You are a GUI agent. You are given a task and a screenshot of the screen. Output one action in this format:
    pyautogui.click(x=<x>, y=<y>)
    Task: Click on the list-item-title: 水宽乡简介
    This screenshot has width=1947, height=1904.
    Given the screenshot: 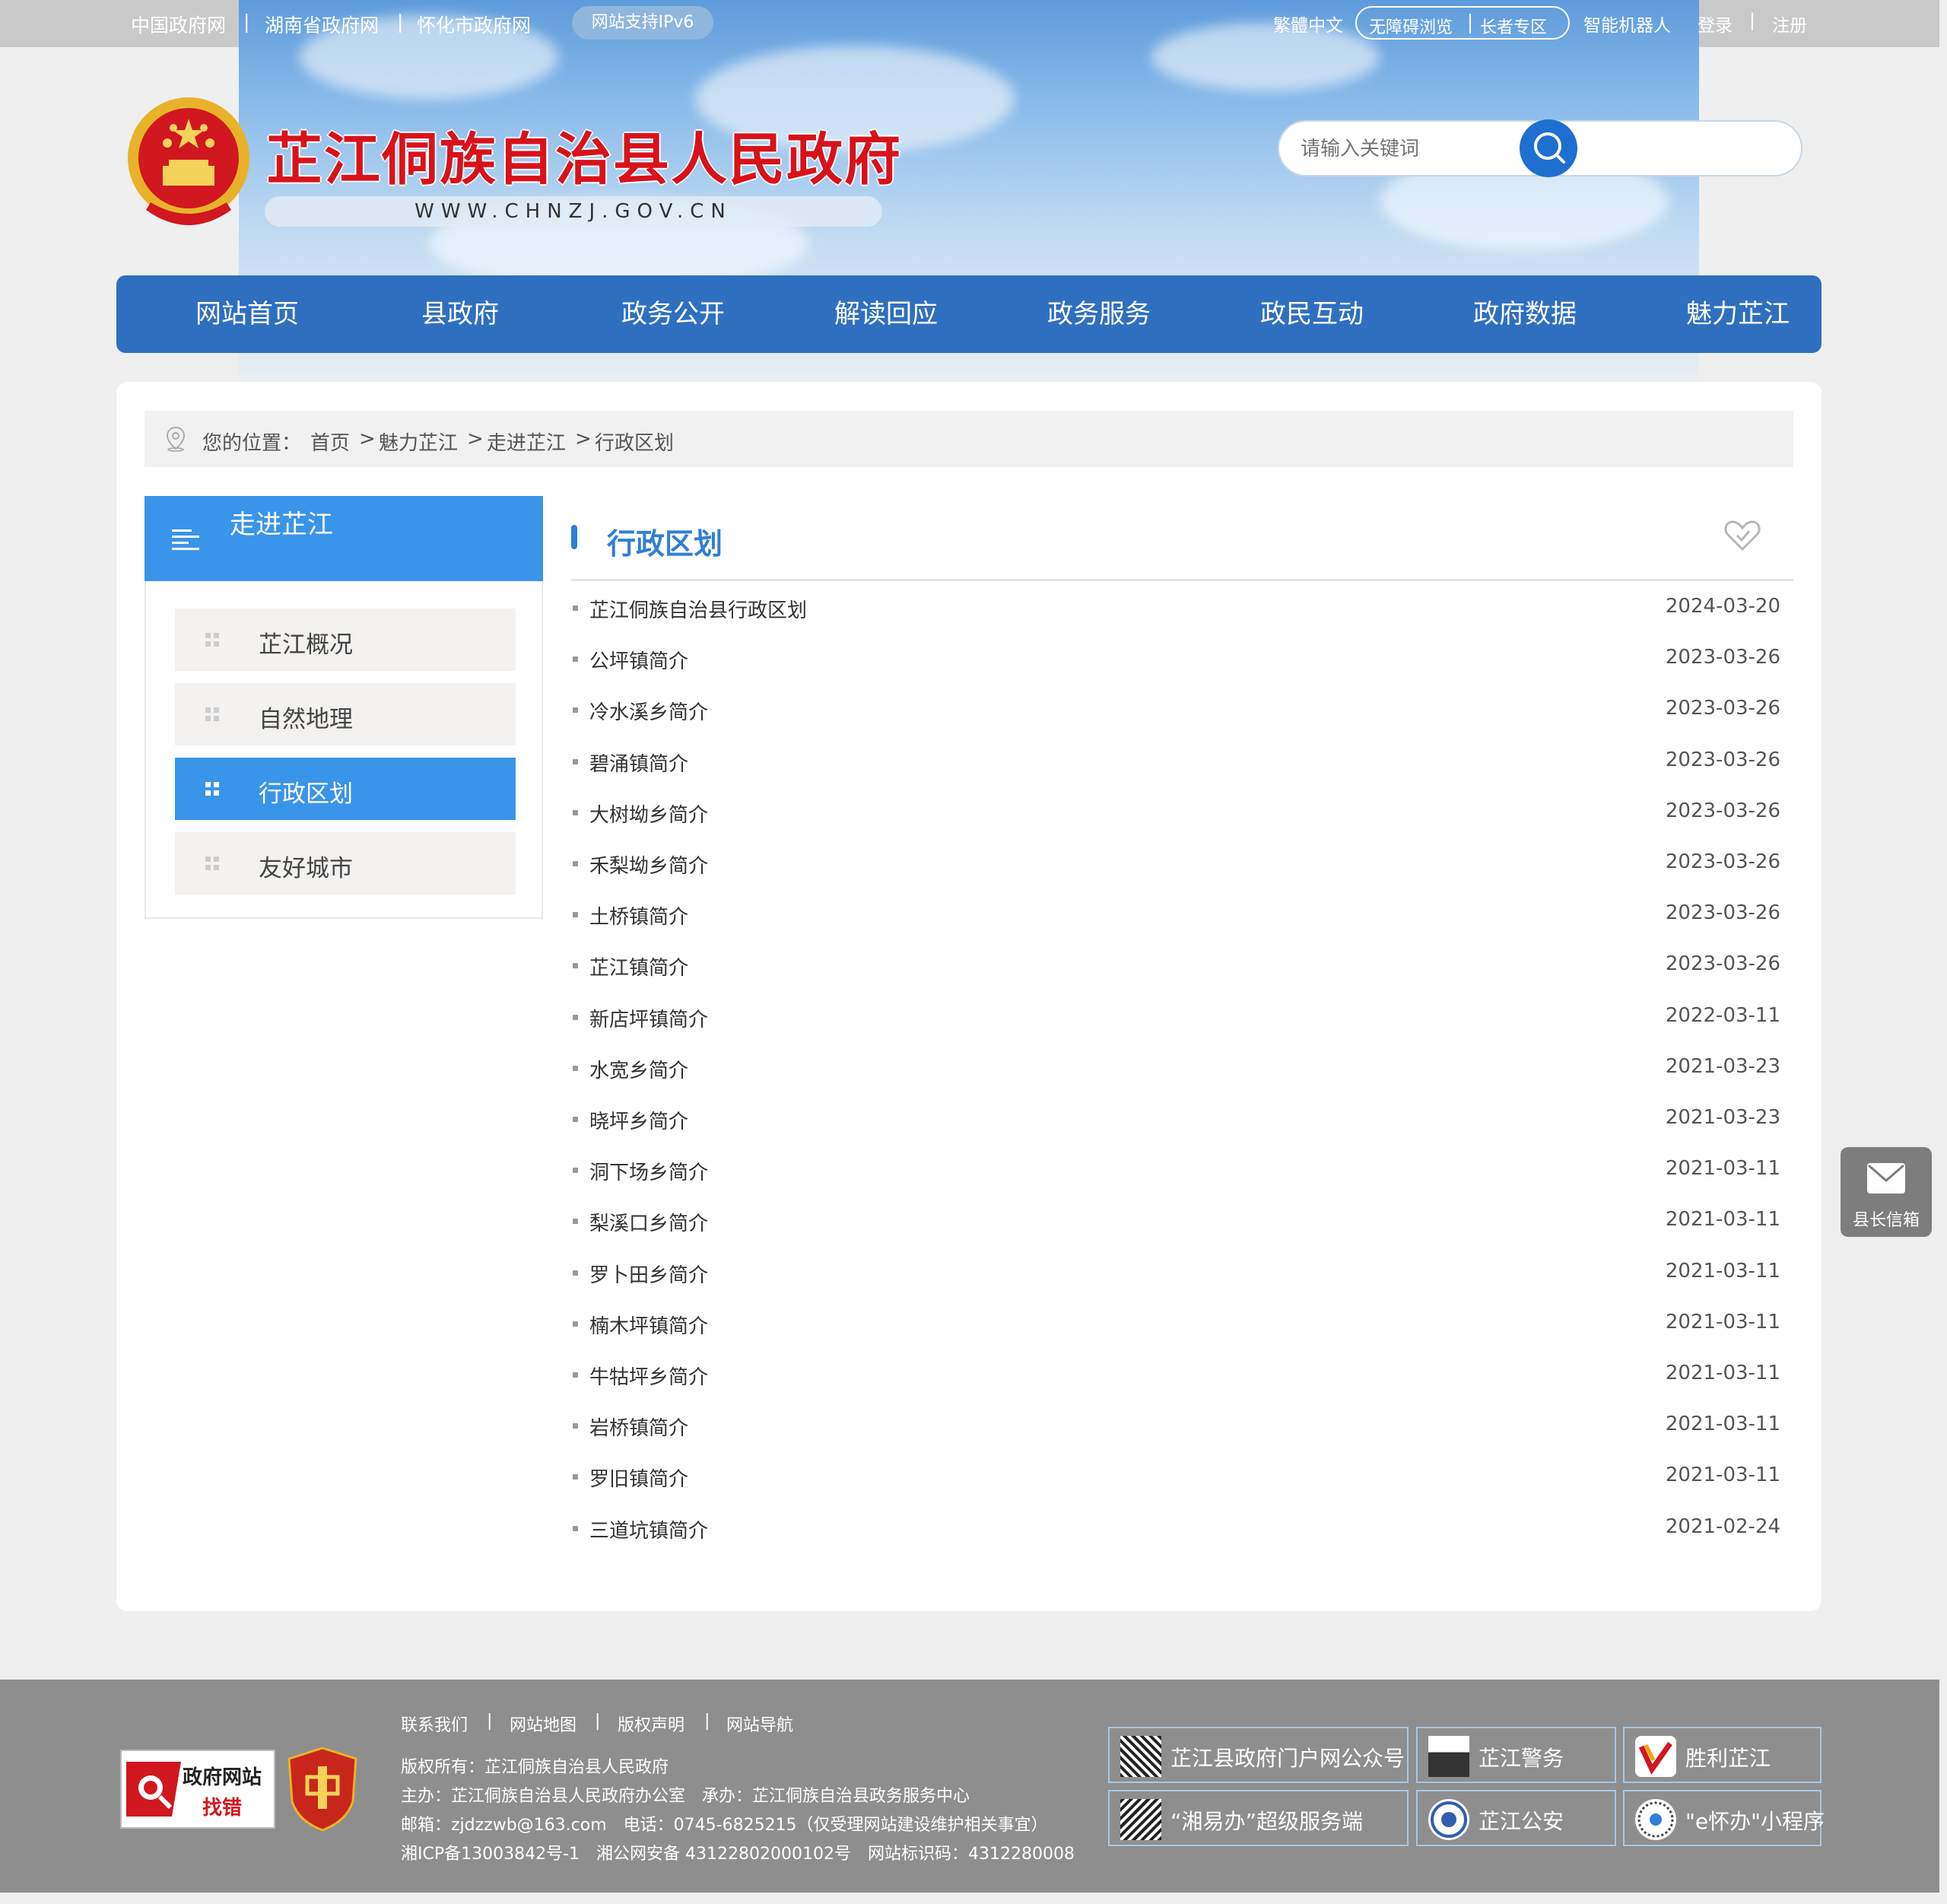 What is the action you would take?
    pyautogui.click(x=638, y=1069)
    